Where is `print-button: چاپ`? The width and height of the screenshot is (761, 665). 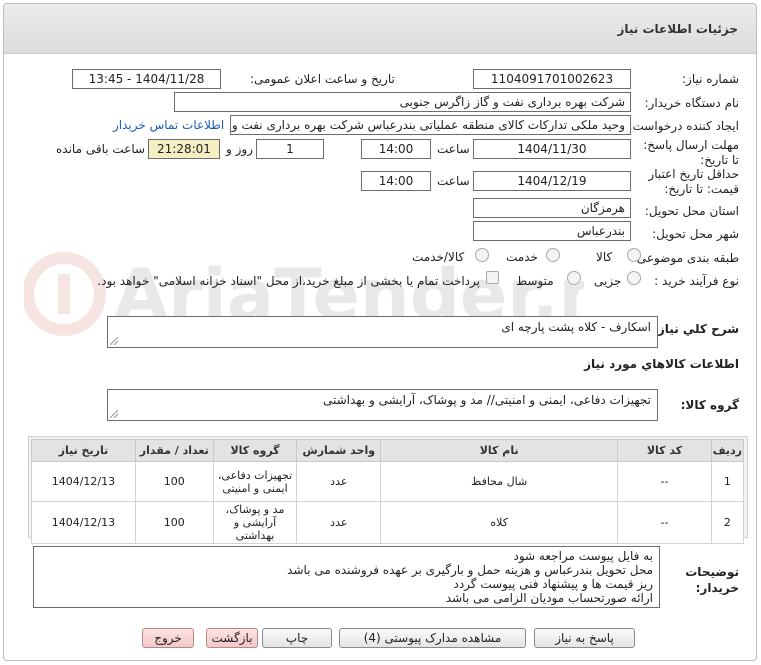 print-button: چاپ is located at coordinates (297, 638).